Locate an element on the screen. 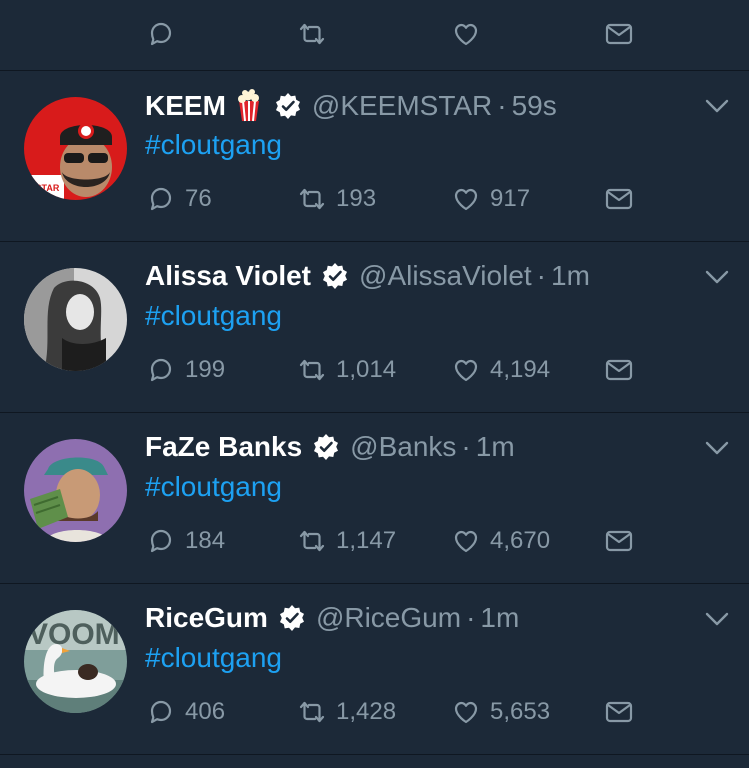 The height and width of the screenshot is (768, 749). user-handle: @Banks is located at coordinates (403, 447).